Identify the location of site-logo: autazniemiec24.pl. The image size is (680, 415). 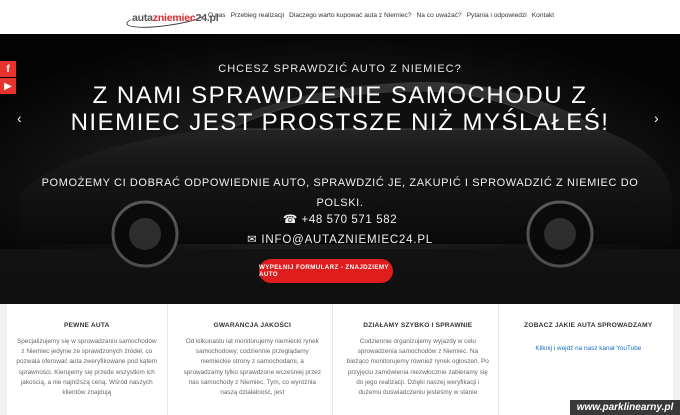
(172, 18).